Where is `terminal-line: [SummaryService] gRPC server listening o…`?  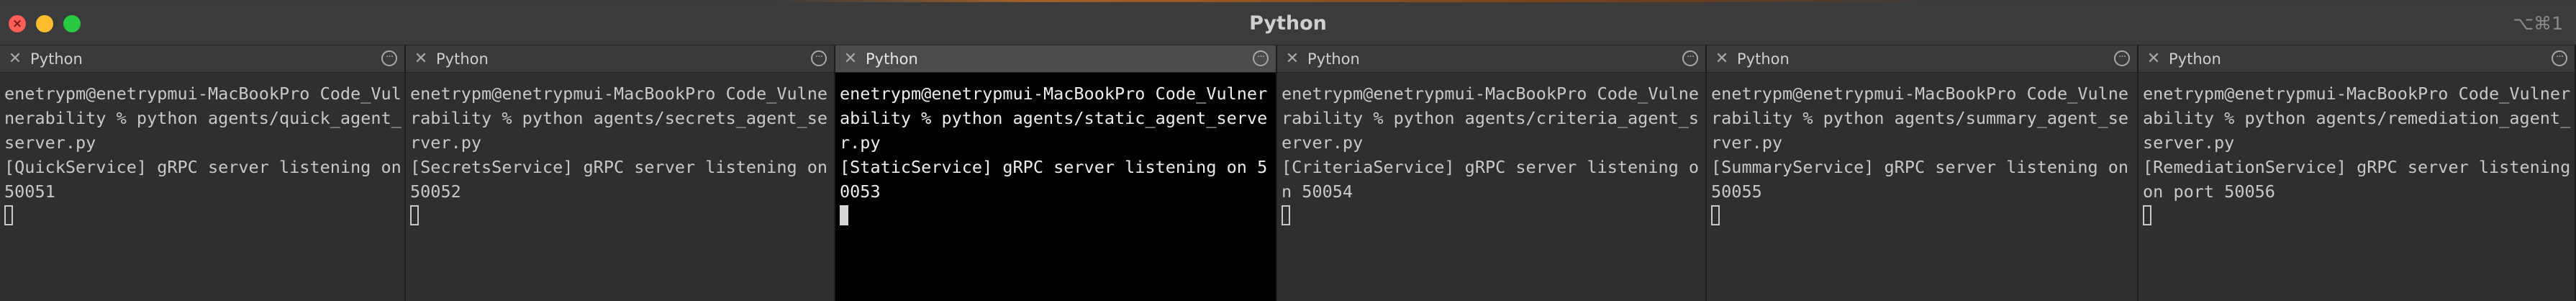
terminal-line: [SummaryService] gRPC server listening o… is located at coordinates (1925, 179).